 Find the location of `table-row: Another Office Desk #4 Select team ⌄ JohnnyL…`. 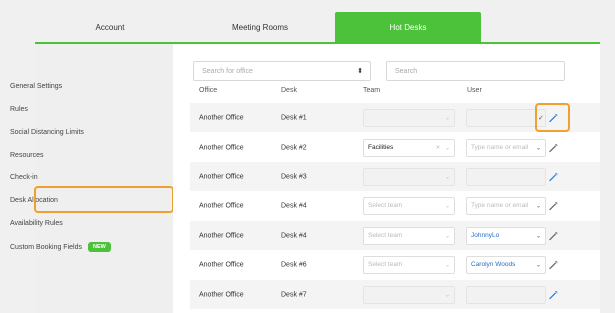

table-row: Another Office Desk #4 Select team ⌄ JohnnyL… is located at coordinates (395, 235).